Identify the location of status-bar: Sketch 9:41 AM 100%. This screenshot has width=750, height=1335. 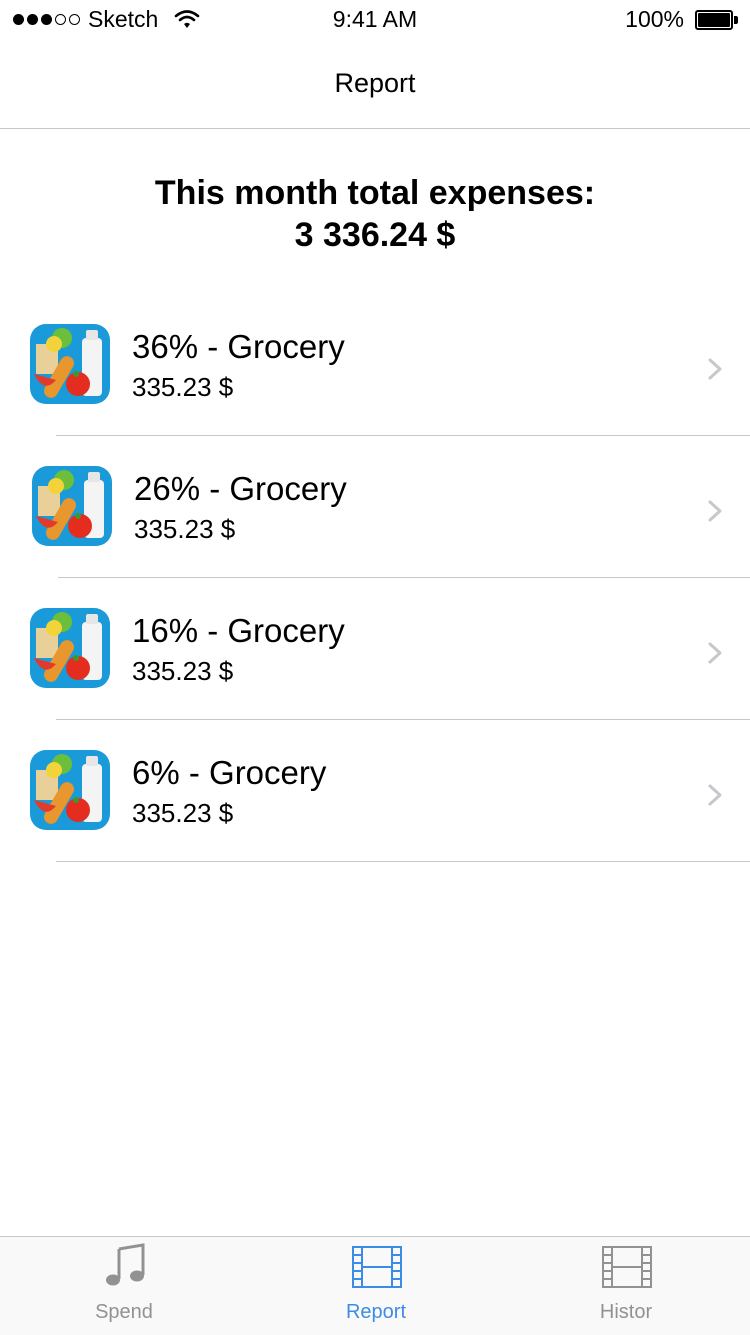
(375, 20).